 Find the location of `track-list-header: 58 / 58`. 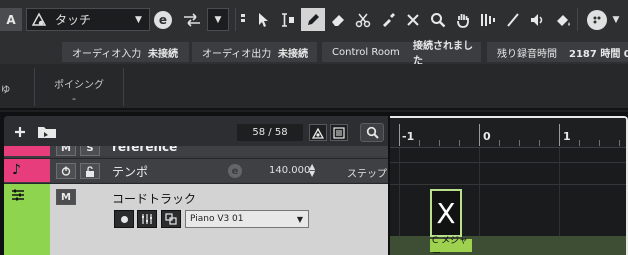

track-list-header: 58 / 58 is located at coordinates (196, 131).